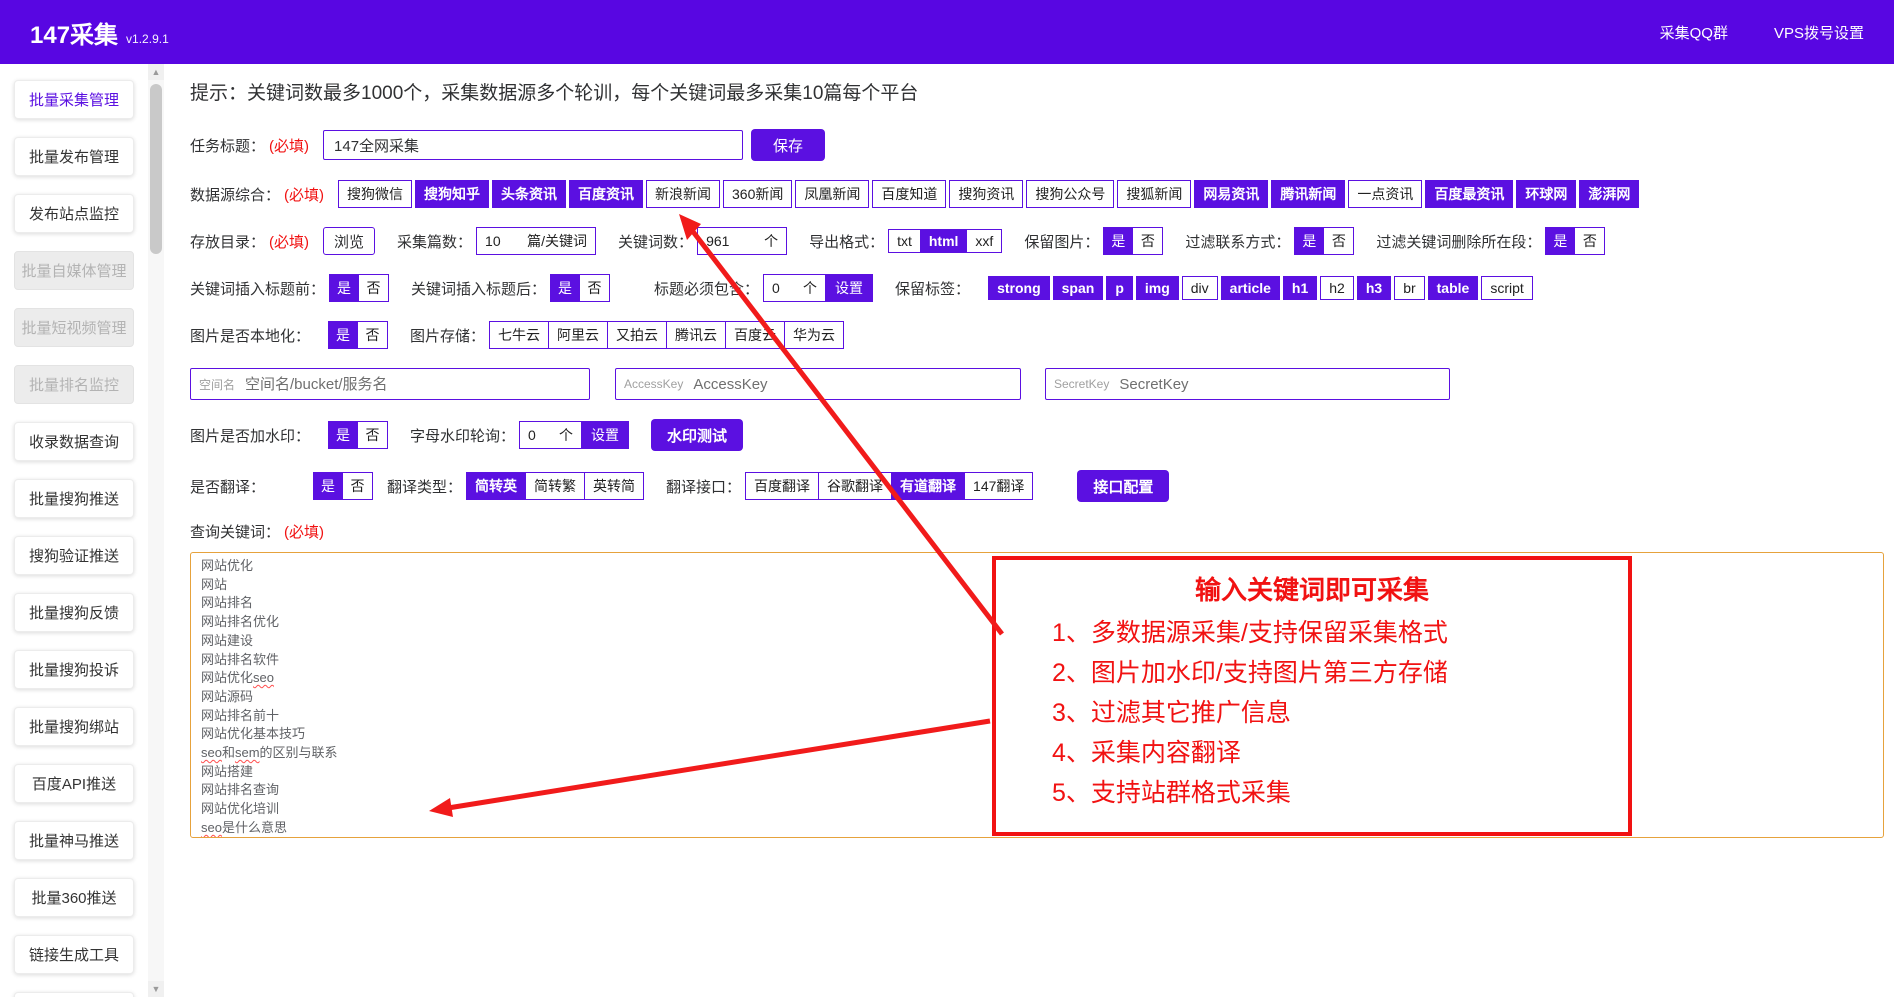 Image resolution: width=1894 pixels, height=997 pixels. Describe the element at coordinates (156, 530) in the screenshot. I see `sidebar-scrollbar: ▲ ▼` at that location.